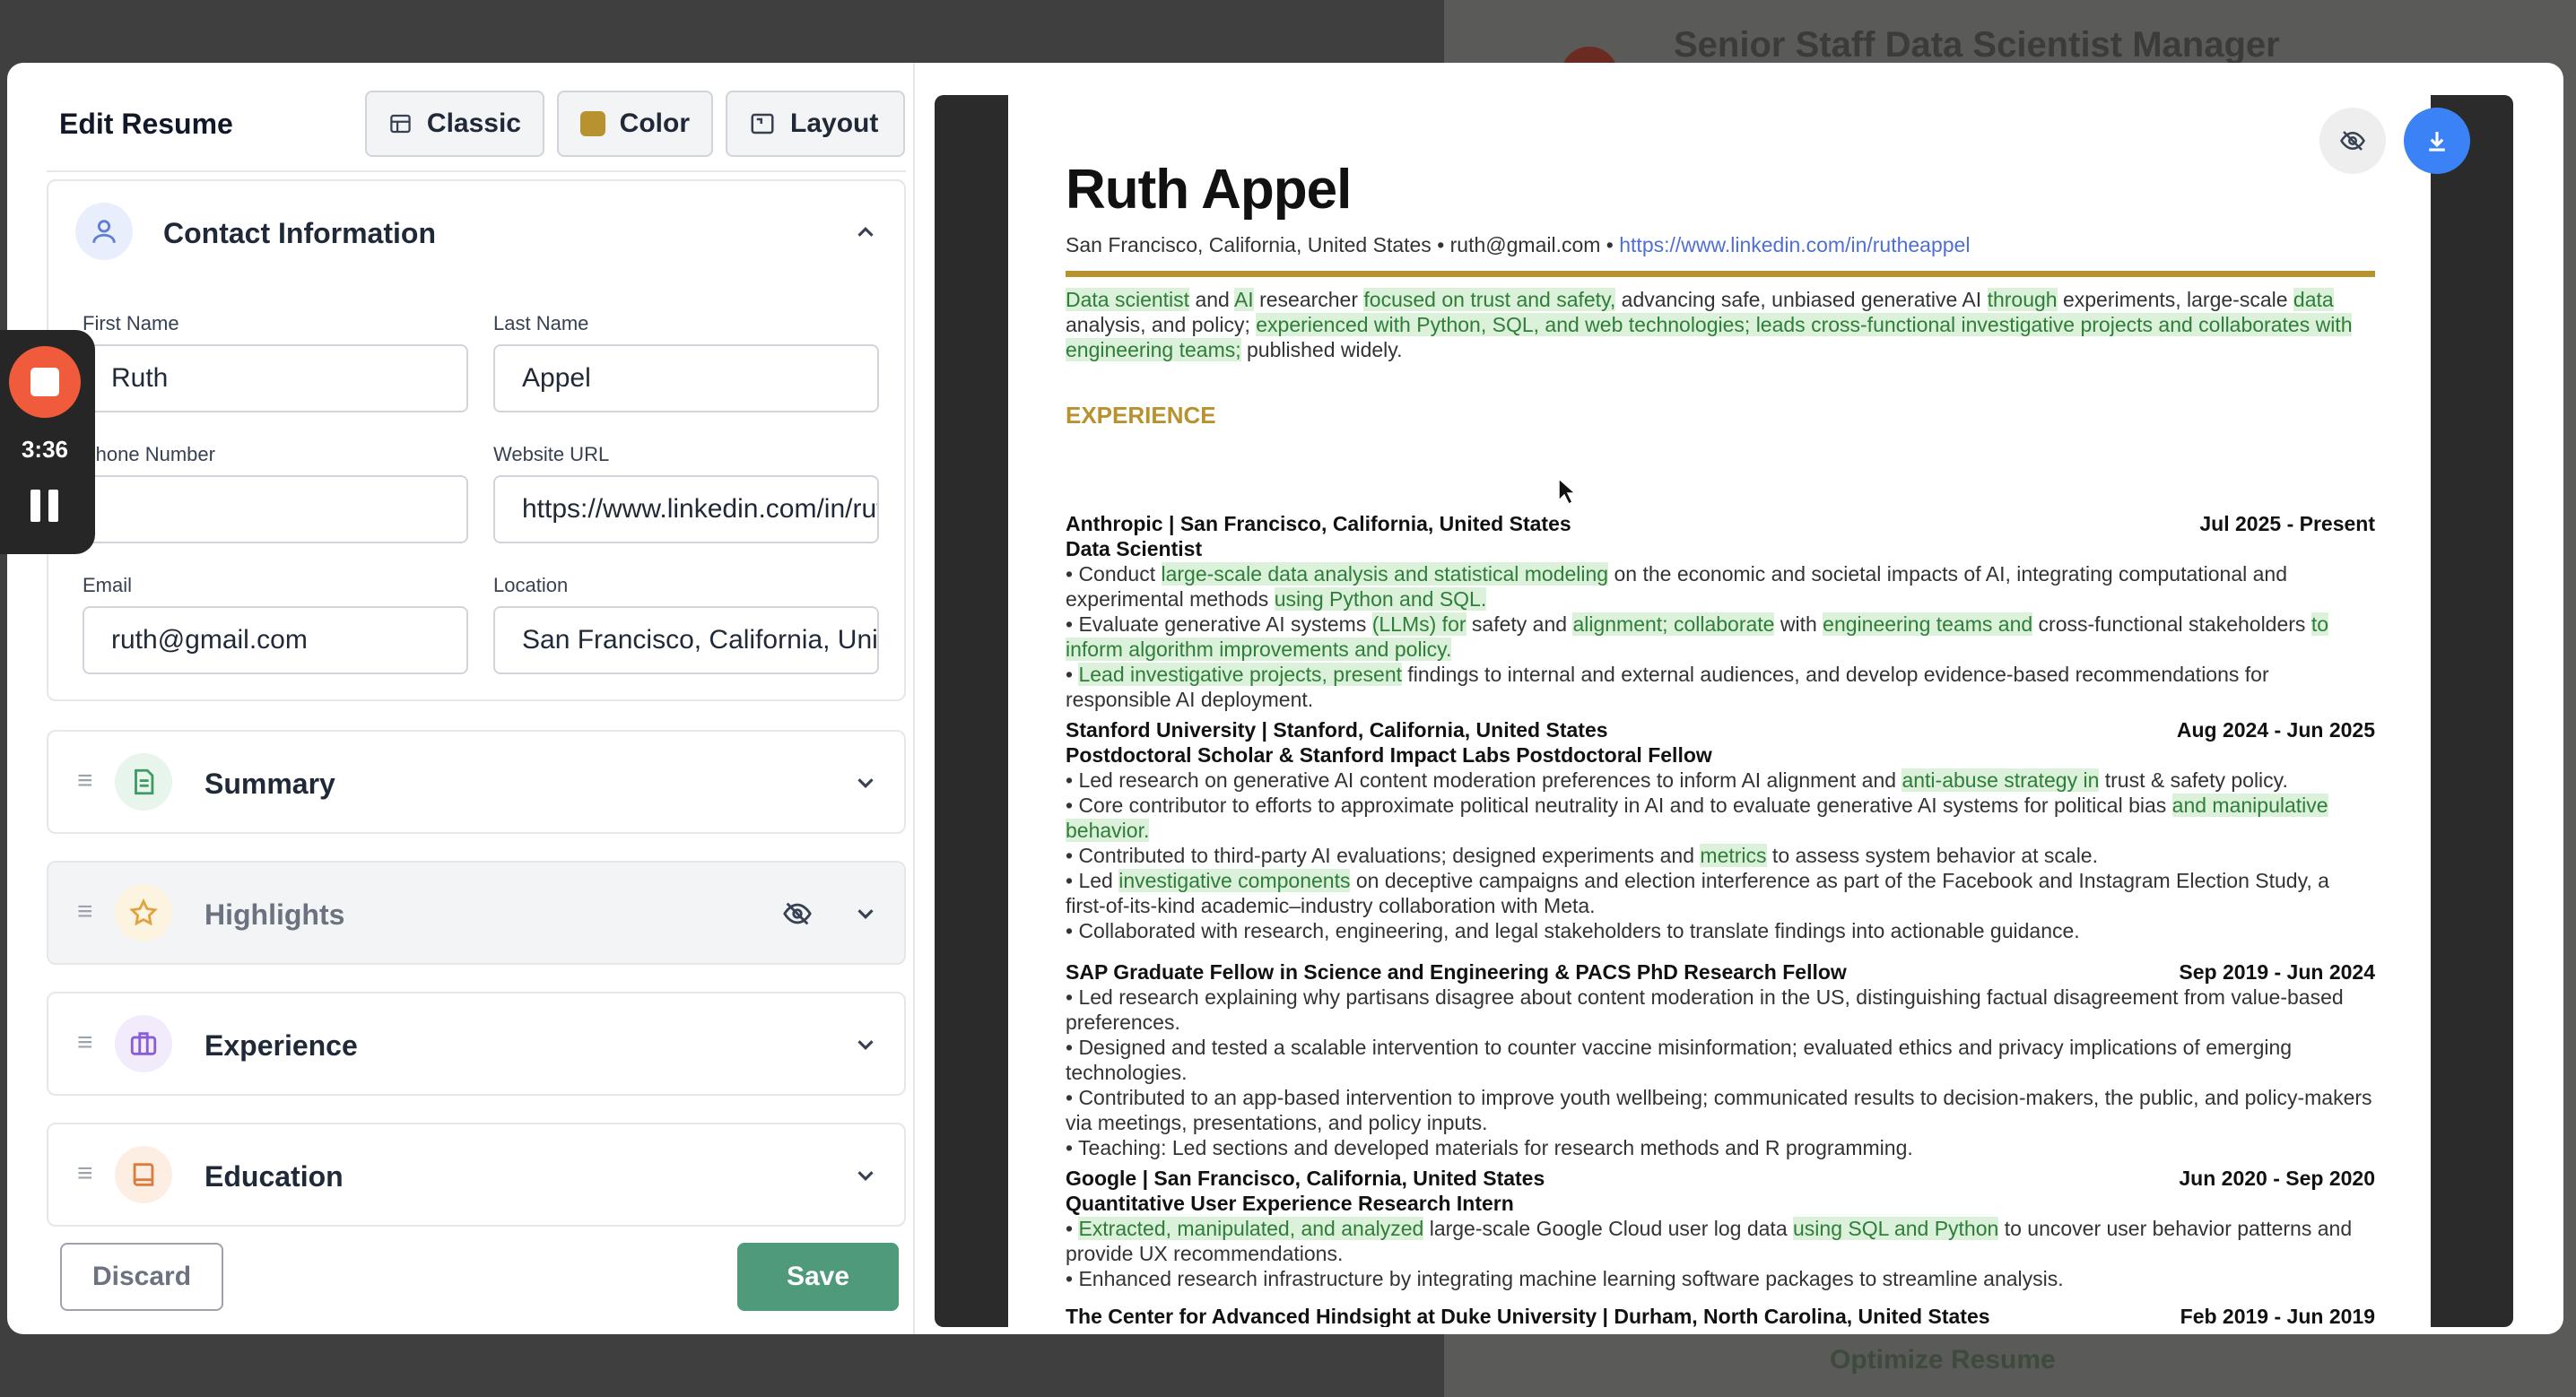 Image resolution: width=2576 pixels, height=1397 pixels. Describe the element at coordinates (476, 1044) in the screenshot. I see `experience-section: ≡ Experience` at that location.